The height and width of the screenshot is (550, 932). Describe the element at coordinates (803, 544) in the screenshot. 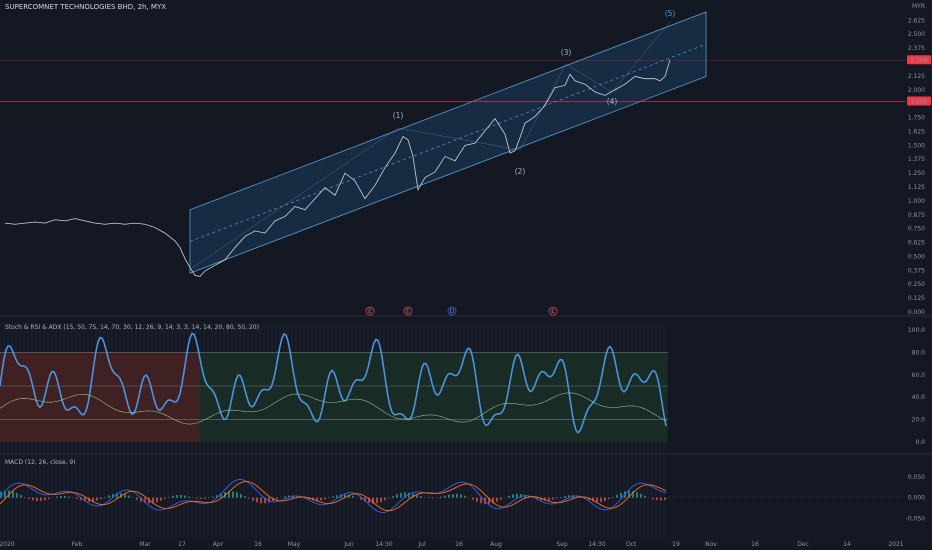

I see `time-axis-tick: Dec` at that location.